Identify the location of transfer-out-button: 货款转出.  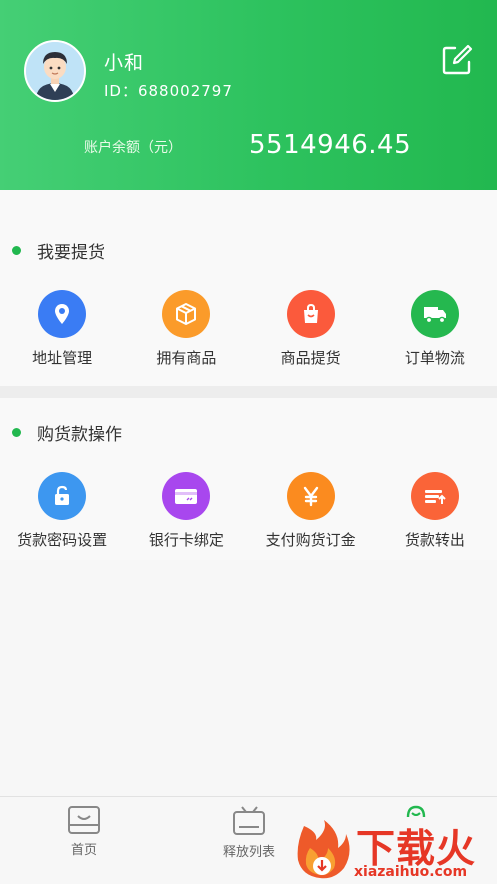
(435, 511).